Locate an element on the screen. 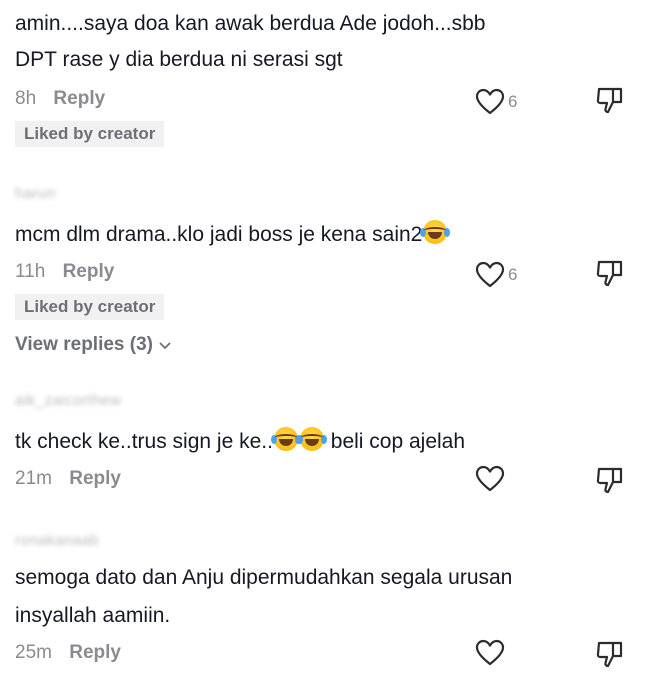 The width and height of the screenshot is (647, 676). comment-text-line2: insyallah aamiin. is located at coordinates (93, 615).